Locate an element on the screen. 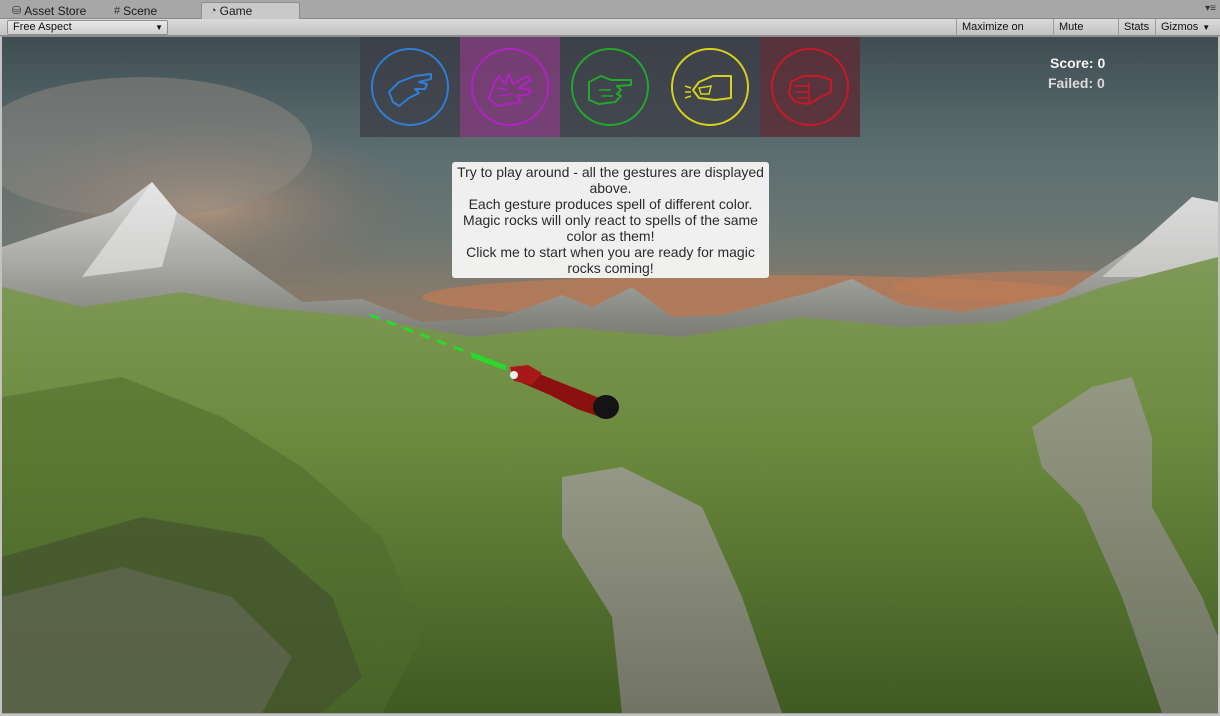  gesture-strip is located at coordinates (610, 87).